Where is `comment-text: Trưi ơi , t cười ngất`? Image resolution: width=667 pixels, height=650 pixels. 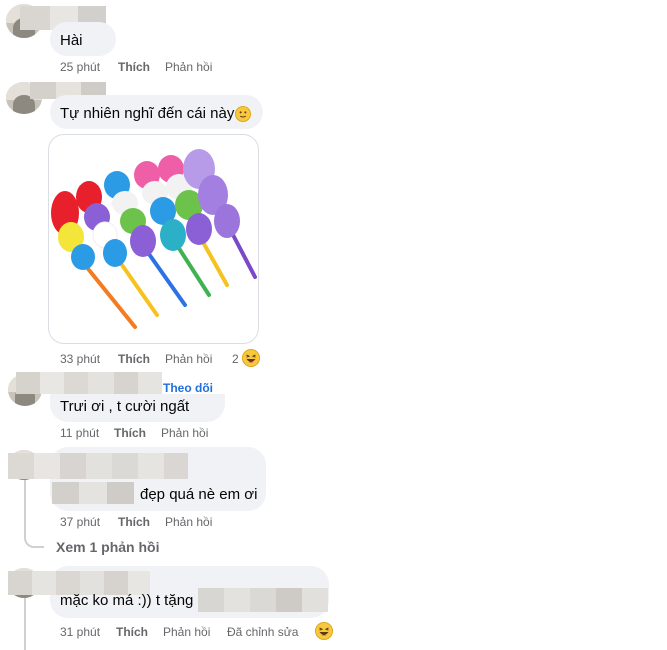
comment-text: Trưi ơi , t cười ngất is located at coordinates (125, 406).